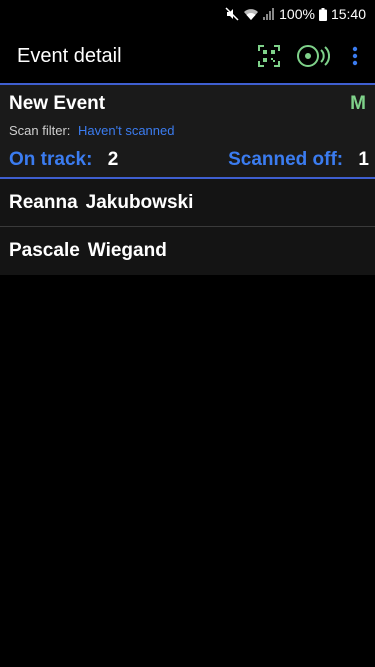 The width and height of the screenshot is (375, 667). I want to click on scan-filter: Scan filter: Haven't scanned, so click(91, 130).